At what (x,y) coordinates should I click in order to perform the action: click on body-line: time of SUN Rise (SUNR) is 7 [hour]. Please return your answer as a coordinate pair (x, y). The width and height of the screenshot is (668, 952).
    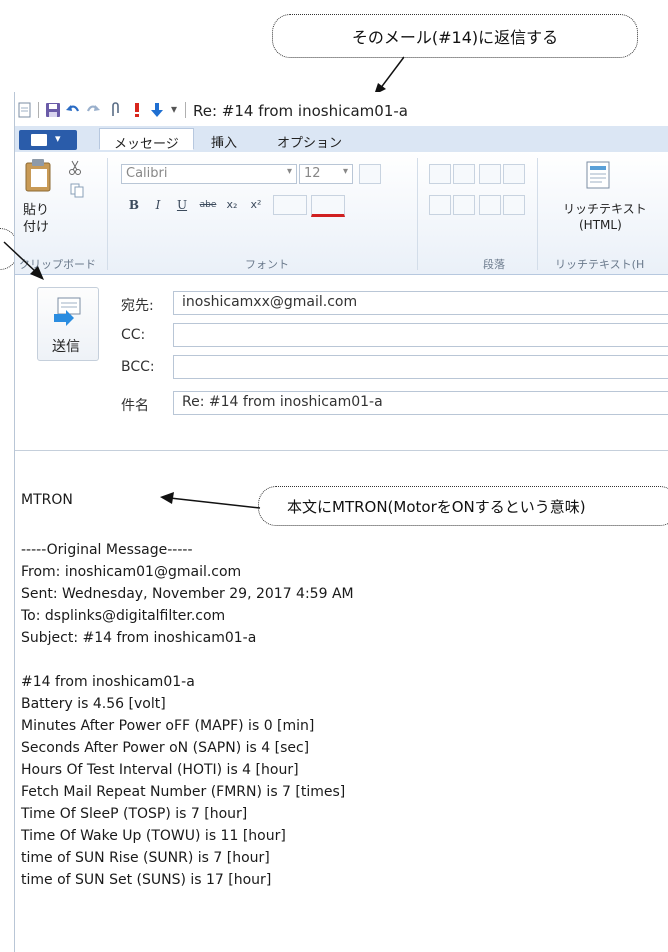
    Looking at the image, I should click on (145, 858).